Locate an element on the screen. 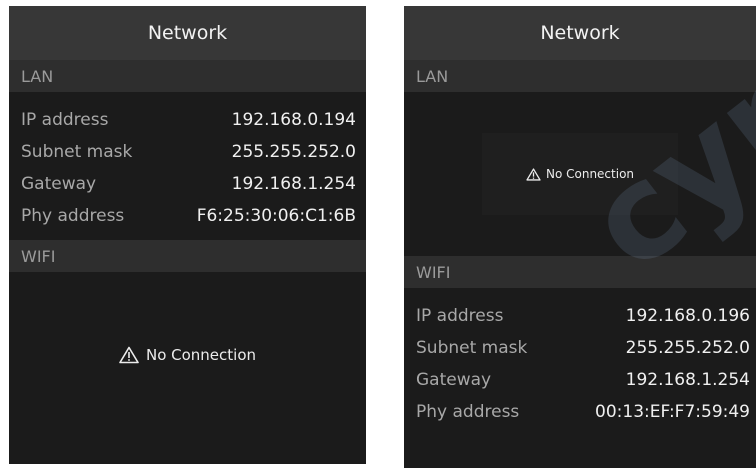  wifi-gateway-row: Gateway 192.168.1.254 is located at coordinates (580, 380).